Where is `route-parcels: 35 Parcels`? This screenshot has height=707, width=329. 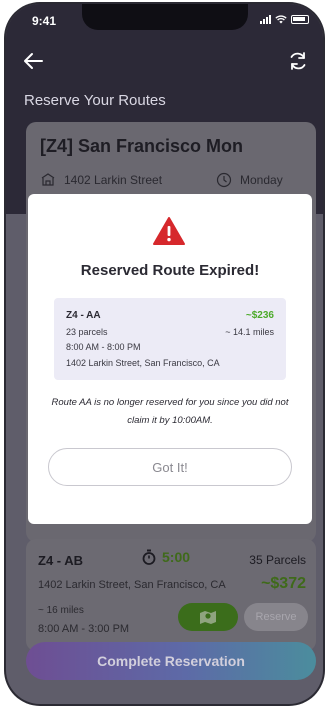 route-parcels: 35 Parcels is located at coordinates (277, 560).